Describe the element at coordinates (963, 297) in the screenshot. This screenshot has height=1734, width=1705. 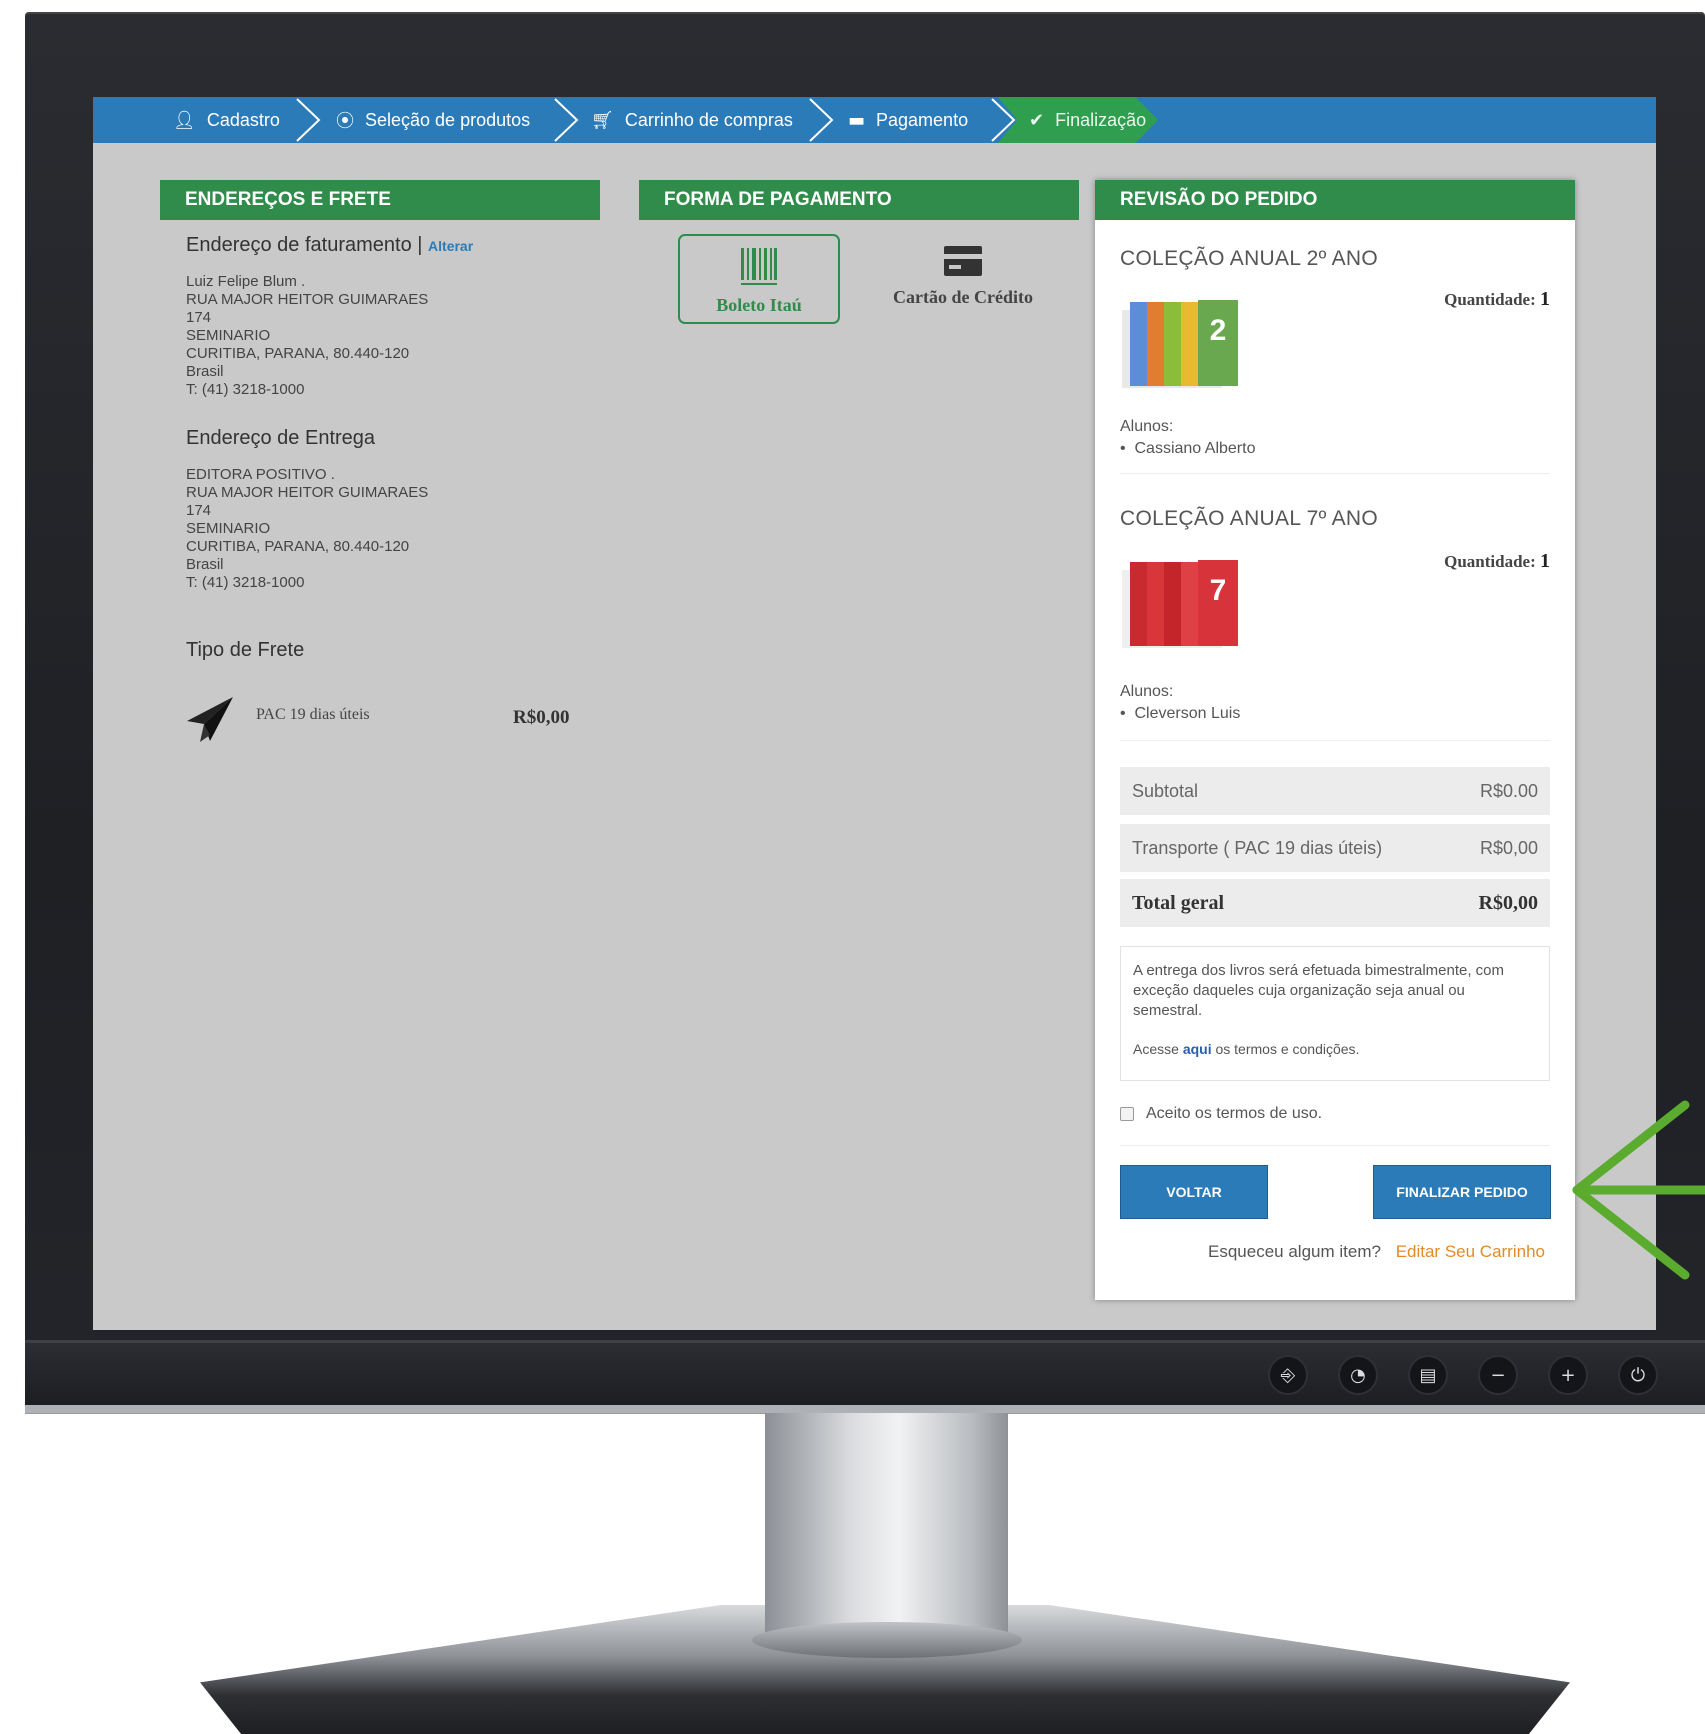
I see `payment-option-label: Cartão de Crédito` at that location.